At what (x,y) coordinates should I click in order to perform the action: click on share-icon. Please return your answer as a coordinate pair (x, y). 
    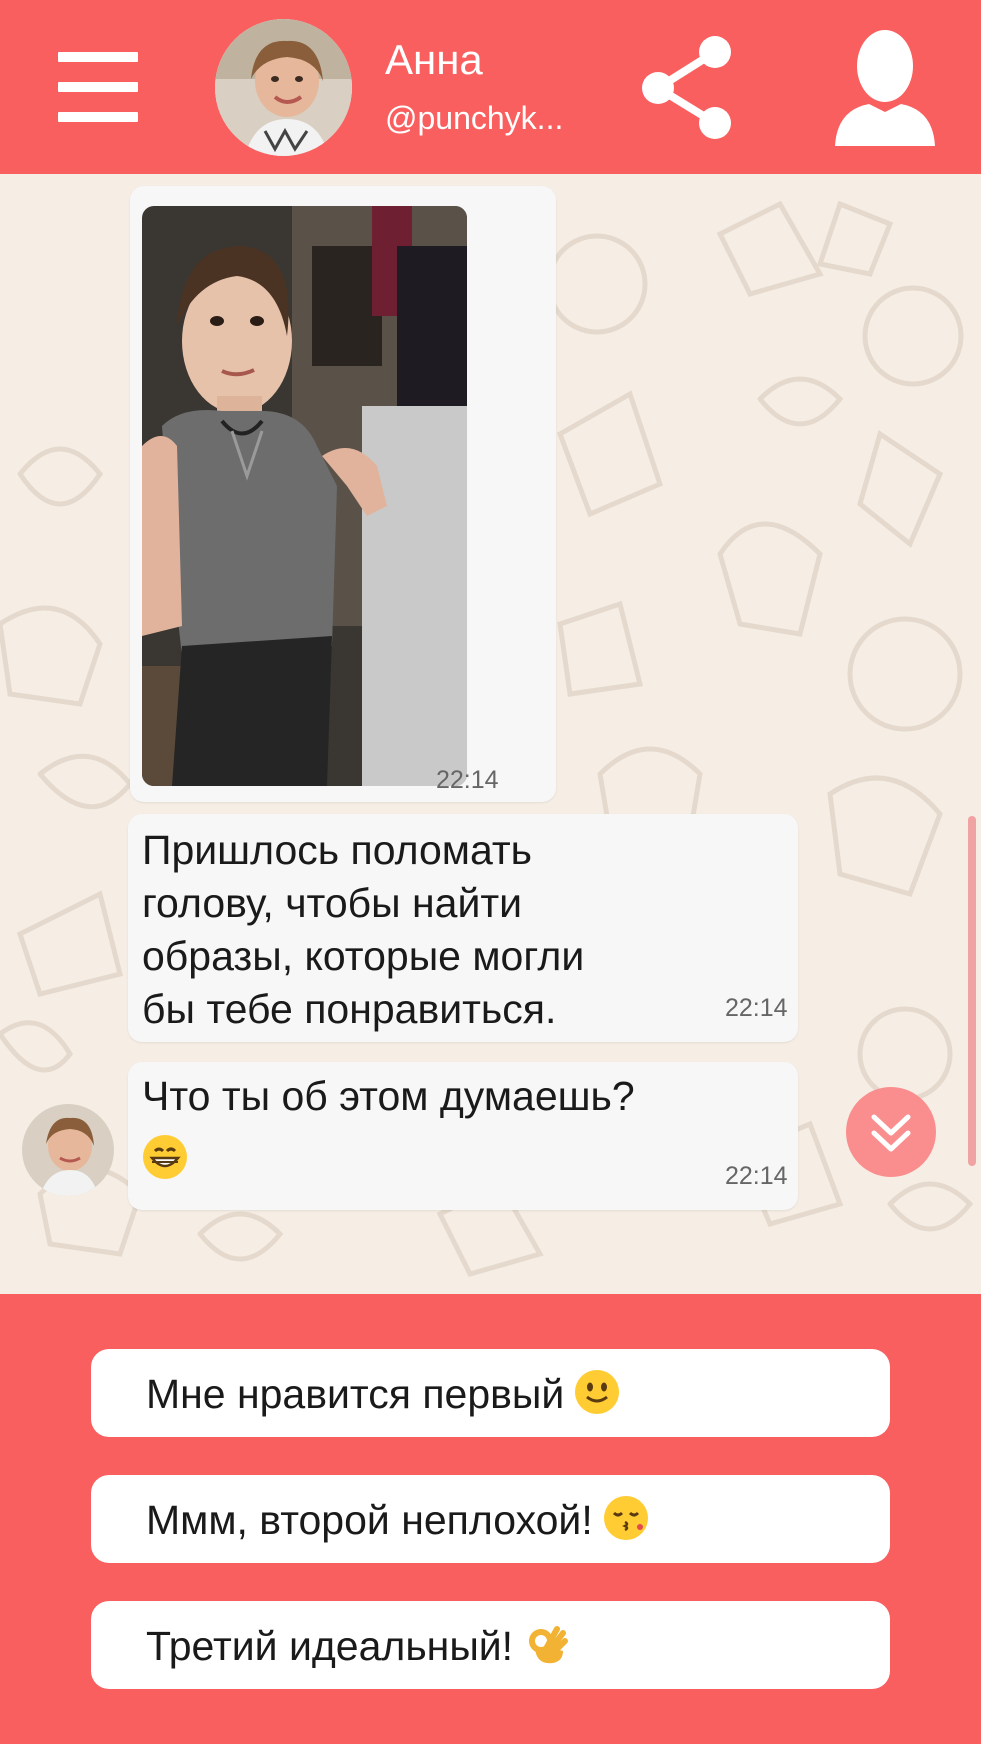
    Looking at the image, I should click on (687, 87).